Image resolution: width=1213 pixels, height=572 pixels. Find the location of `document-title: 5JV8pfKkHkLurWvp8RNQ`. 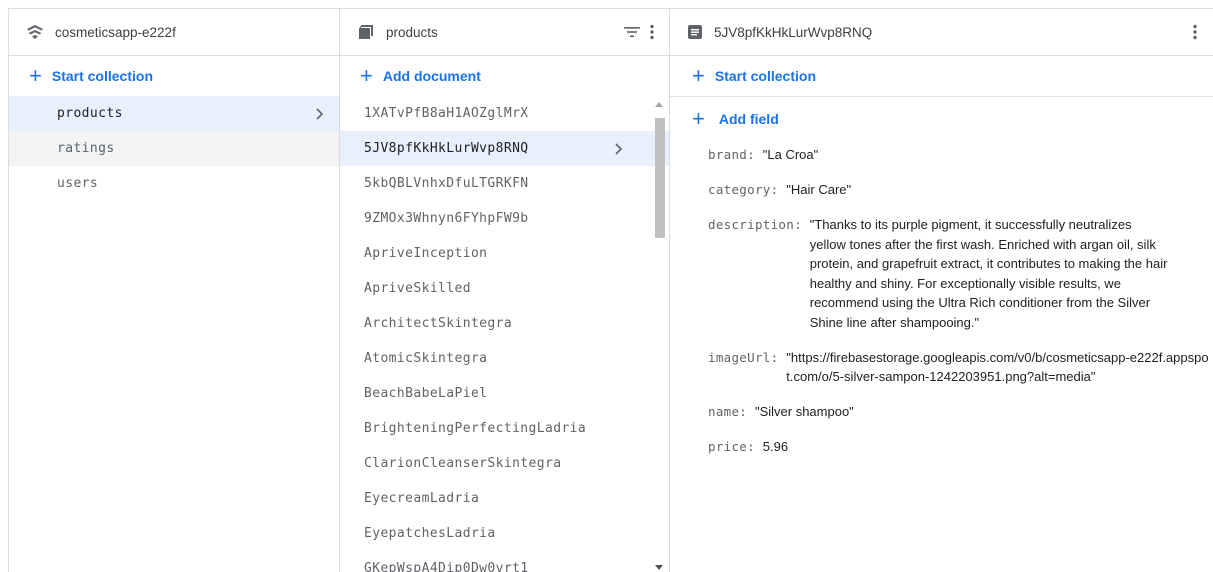

document-title: 5JV8pfKkHkLurWvp8RNQ is located at coordinates (793, 32).